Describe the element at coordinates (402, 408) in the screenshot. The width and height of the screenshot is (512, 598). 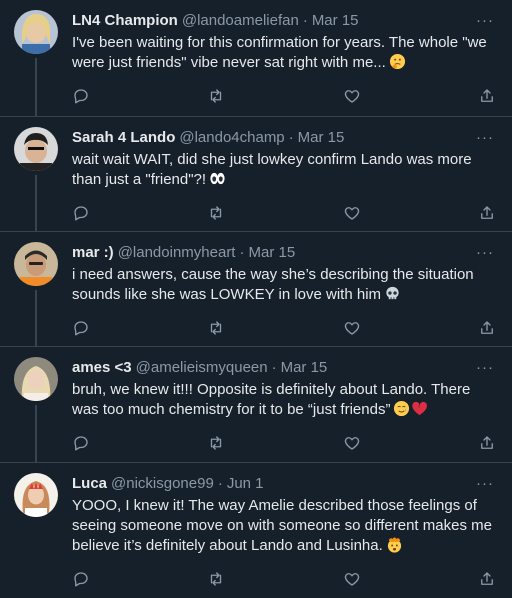
I see `smiling-face-with-tear-icon` at that location.